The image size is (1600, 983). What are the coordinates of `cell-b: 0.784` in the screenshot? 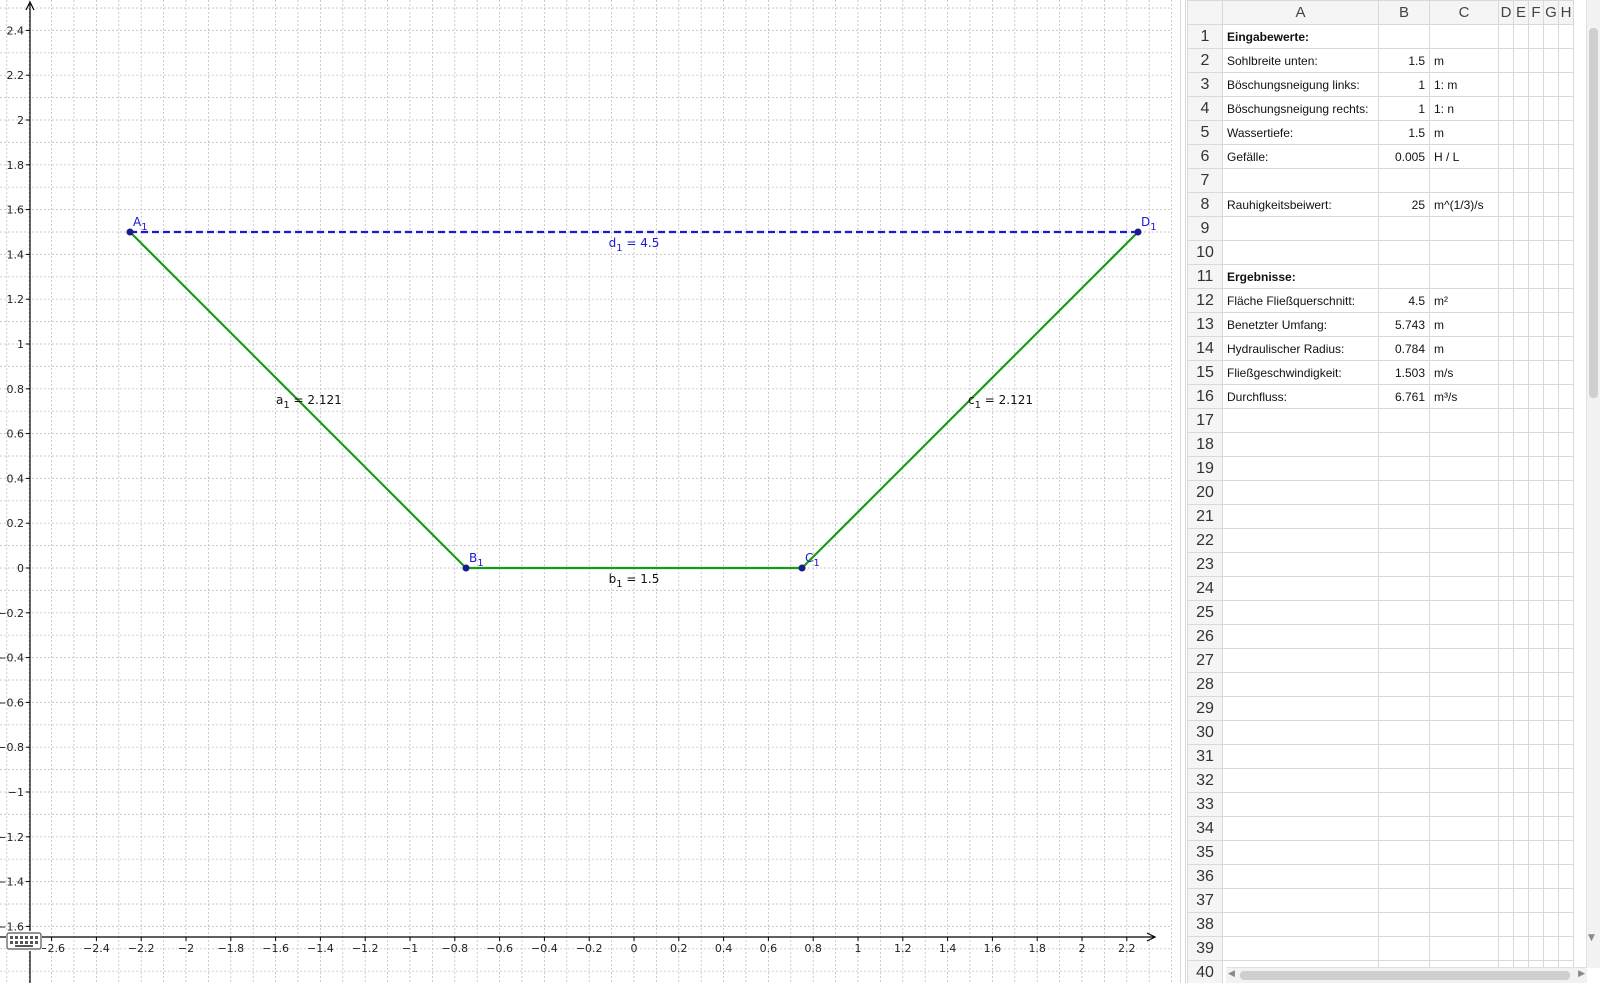 It's located at (1404, 348).